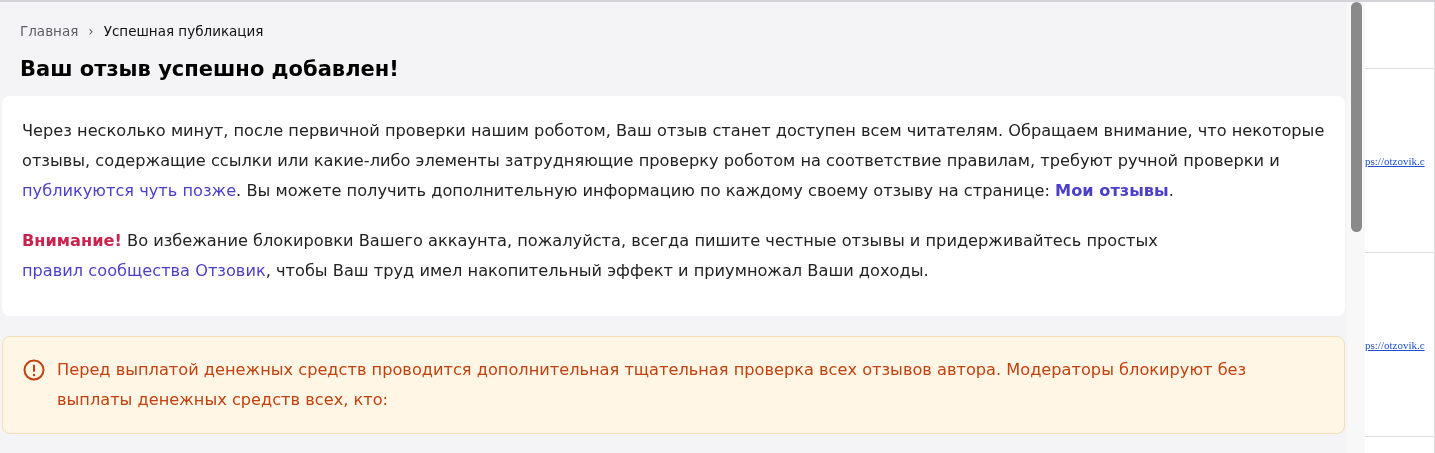  Describe the element at coordinates (72, 240) in the screenshot. I see `warning-label: Внимание!` at that location.